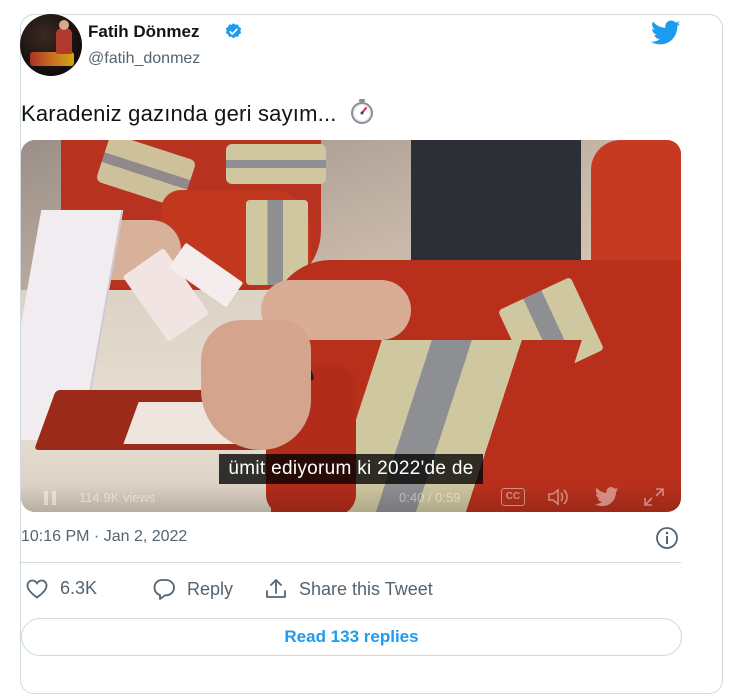 This screenshot has width=743, height=694. What do you see at coordinates (654, 497) in the screenshot?
I see `fullscreen-icon` at bounding box center [654, 497].